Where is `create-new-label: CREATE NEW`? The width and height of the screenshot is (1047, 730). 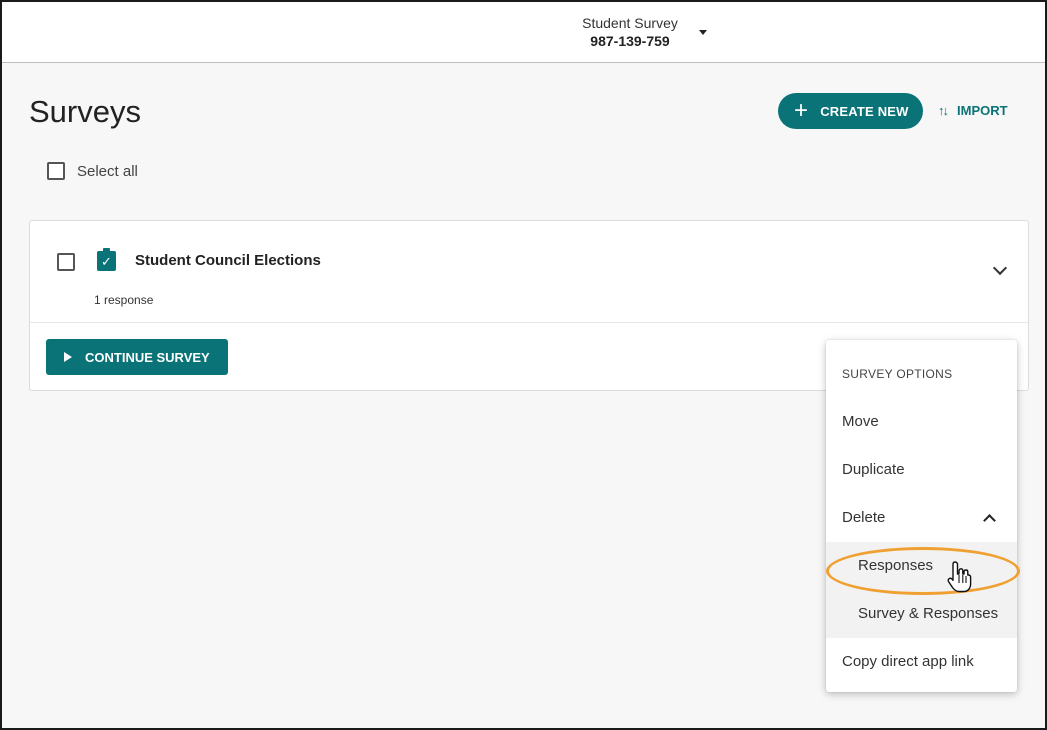 create-new-label: CREATE NEW is located at coordinates (864, 111).